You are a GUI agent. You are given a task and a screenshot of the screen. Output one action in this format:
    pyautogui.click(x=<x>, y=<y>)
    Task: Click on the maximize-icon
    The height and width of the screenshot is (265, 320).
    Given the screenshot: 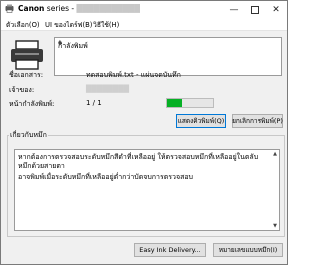 What is the action you would take?
    pyautogui.click(x=255, y=9)
    